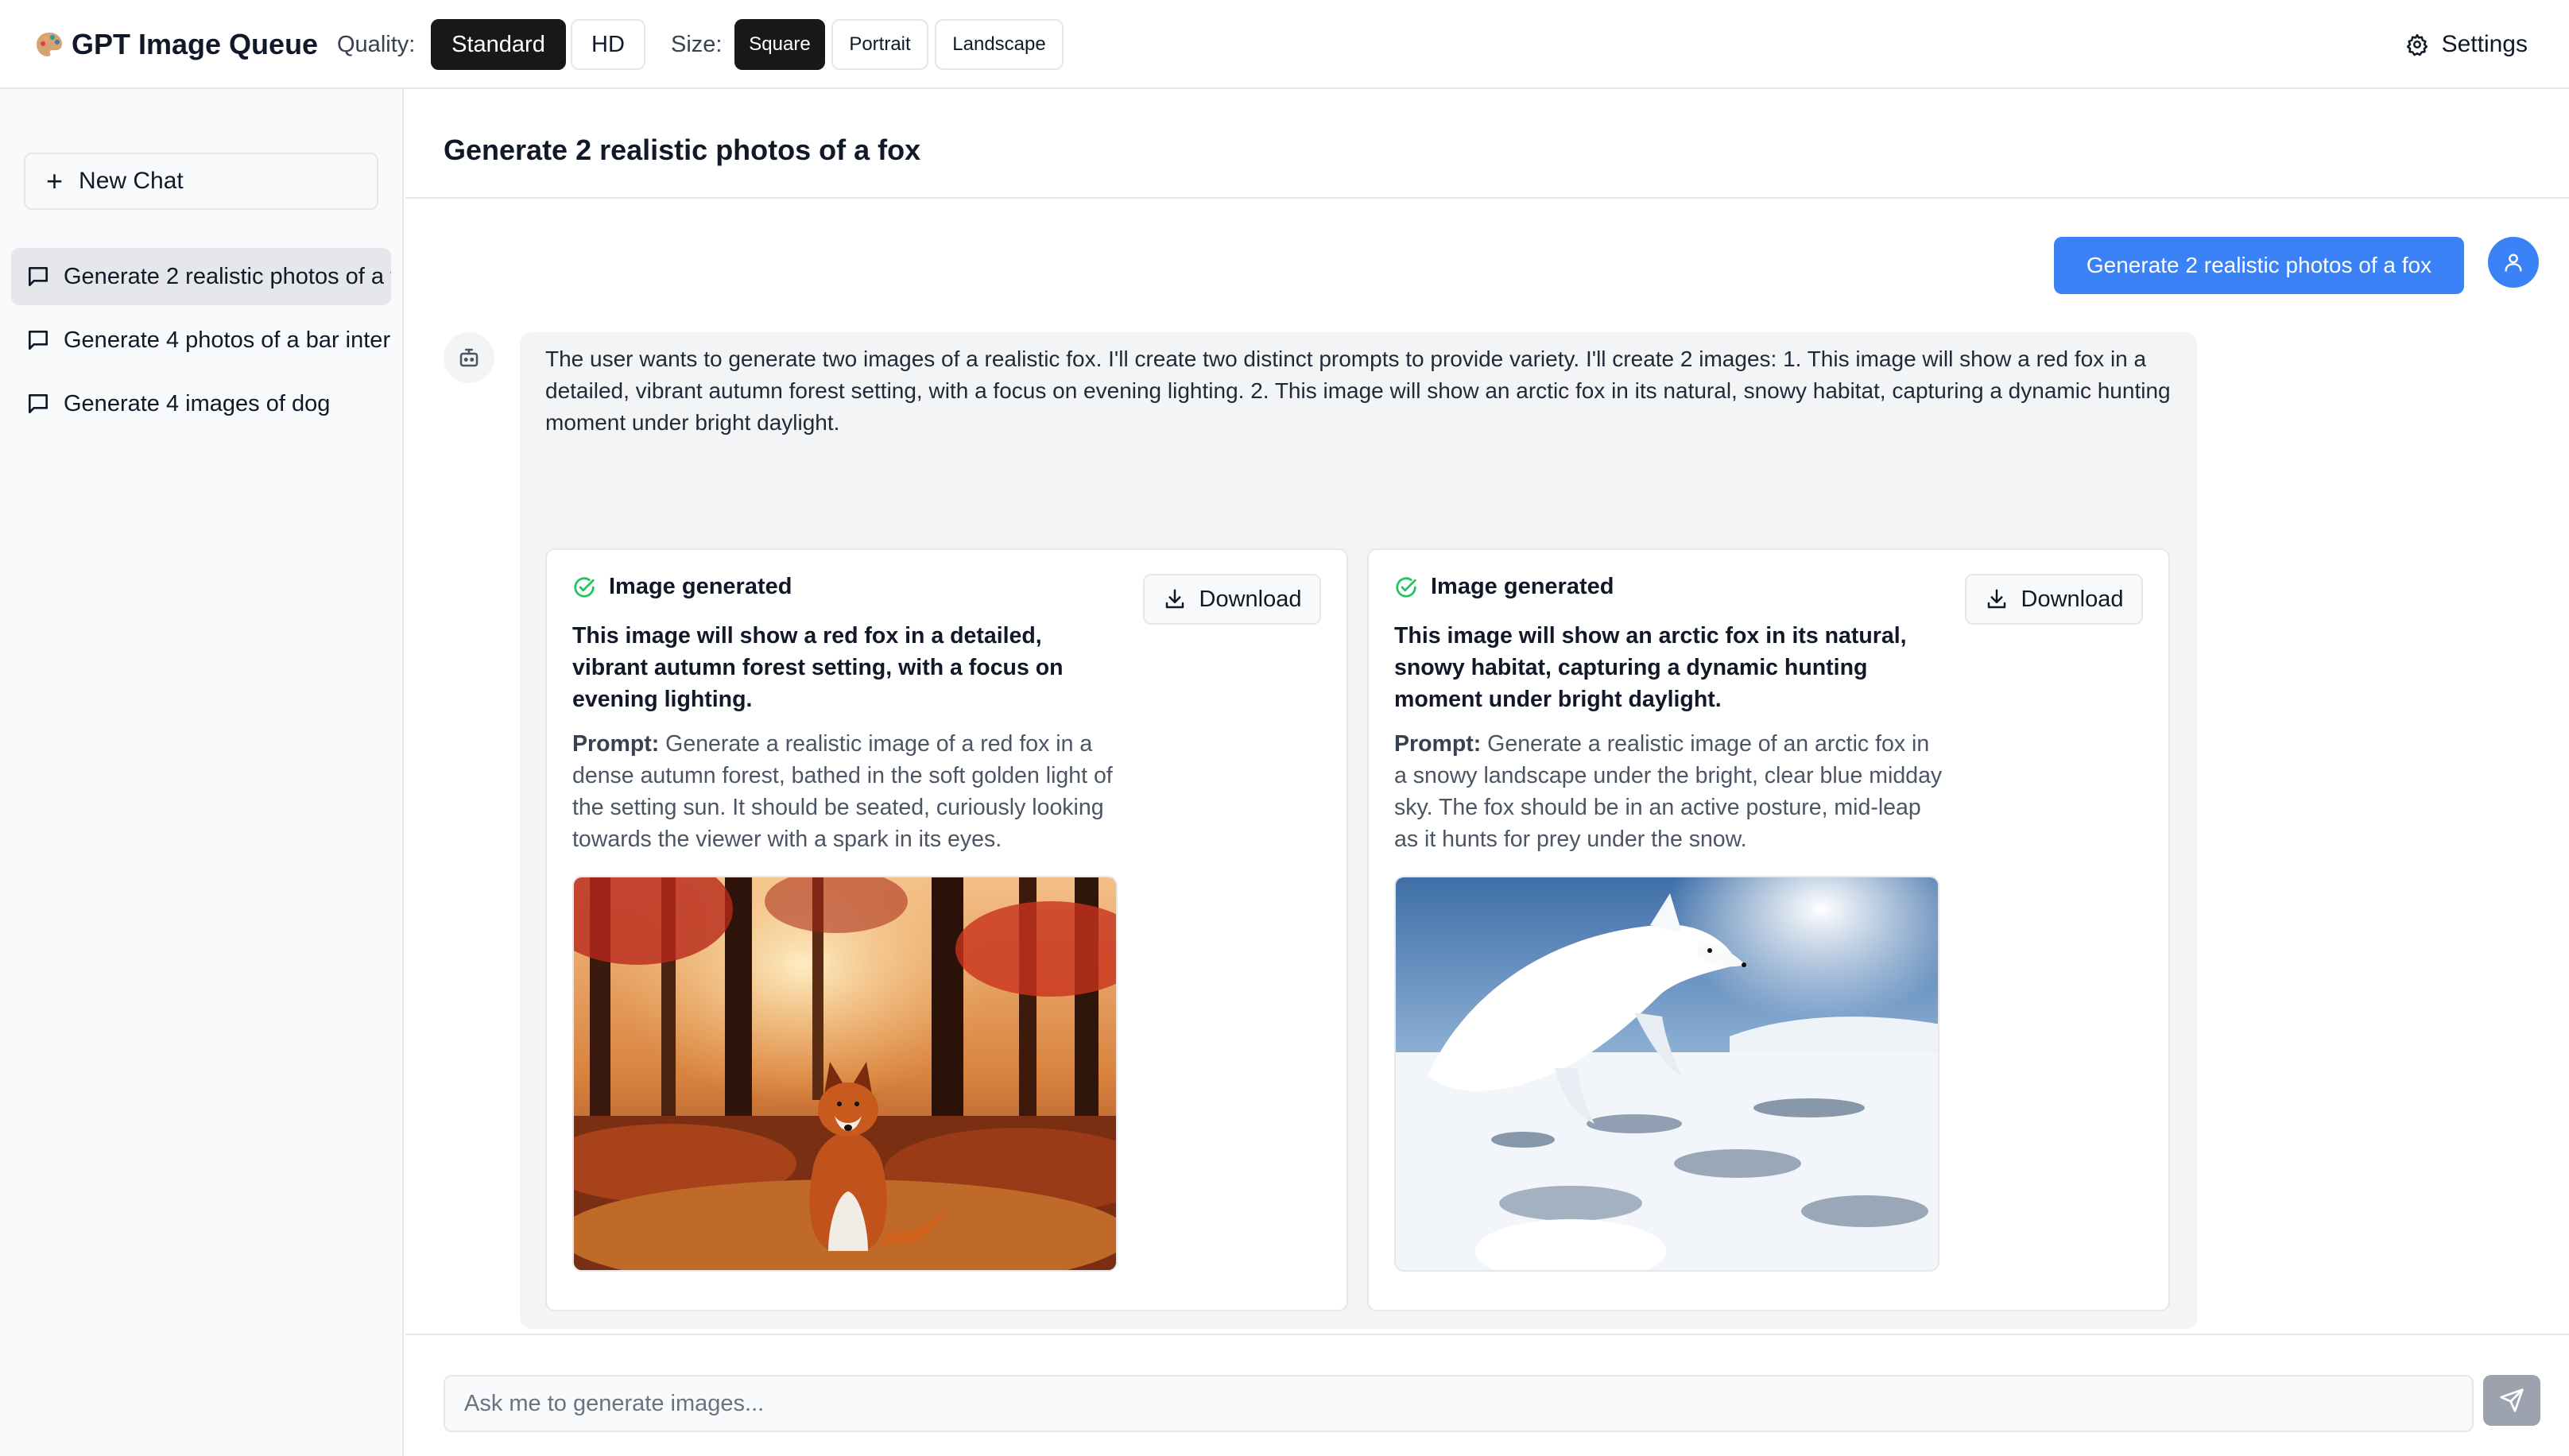 Image resolution: width=2569 pixels, height=1456 pixels. Describe the element at coordinates (2484, 44) in the screenshot. I see `settings-label: Settings` at that location.